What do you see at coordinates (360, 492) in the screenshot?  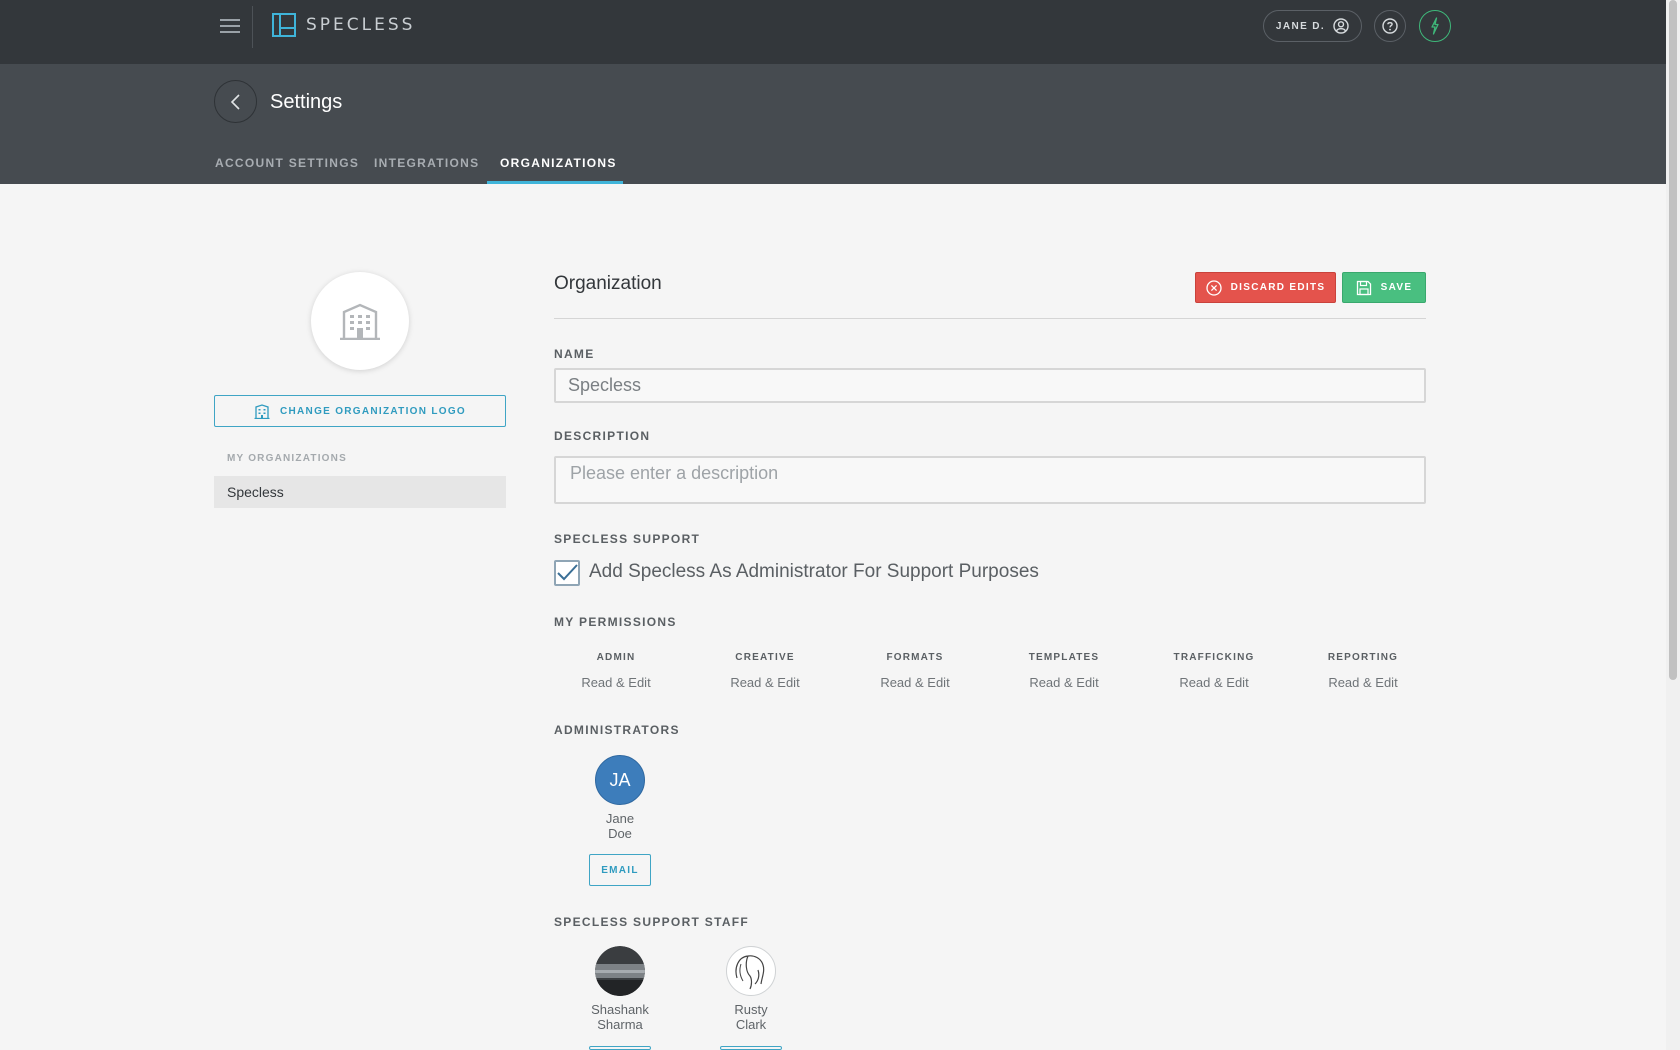 I see `organization-list-item: Specless` at bounding box center [360, 492].